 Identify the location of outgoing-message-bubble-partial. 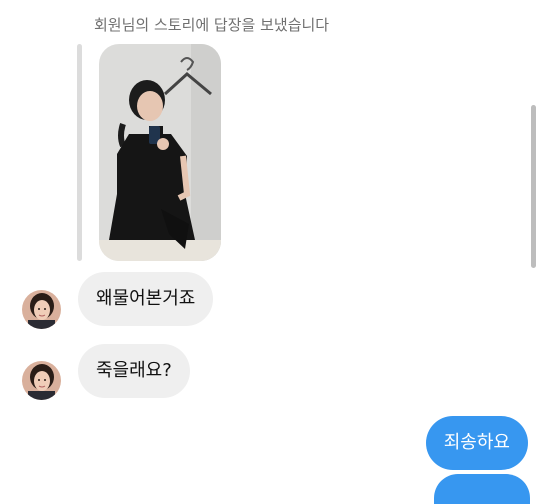
(482, 489).